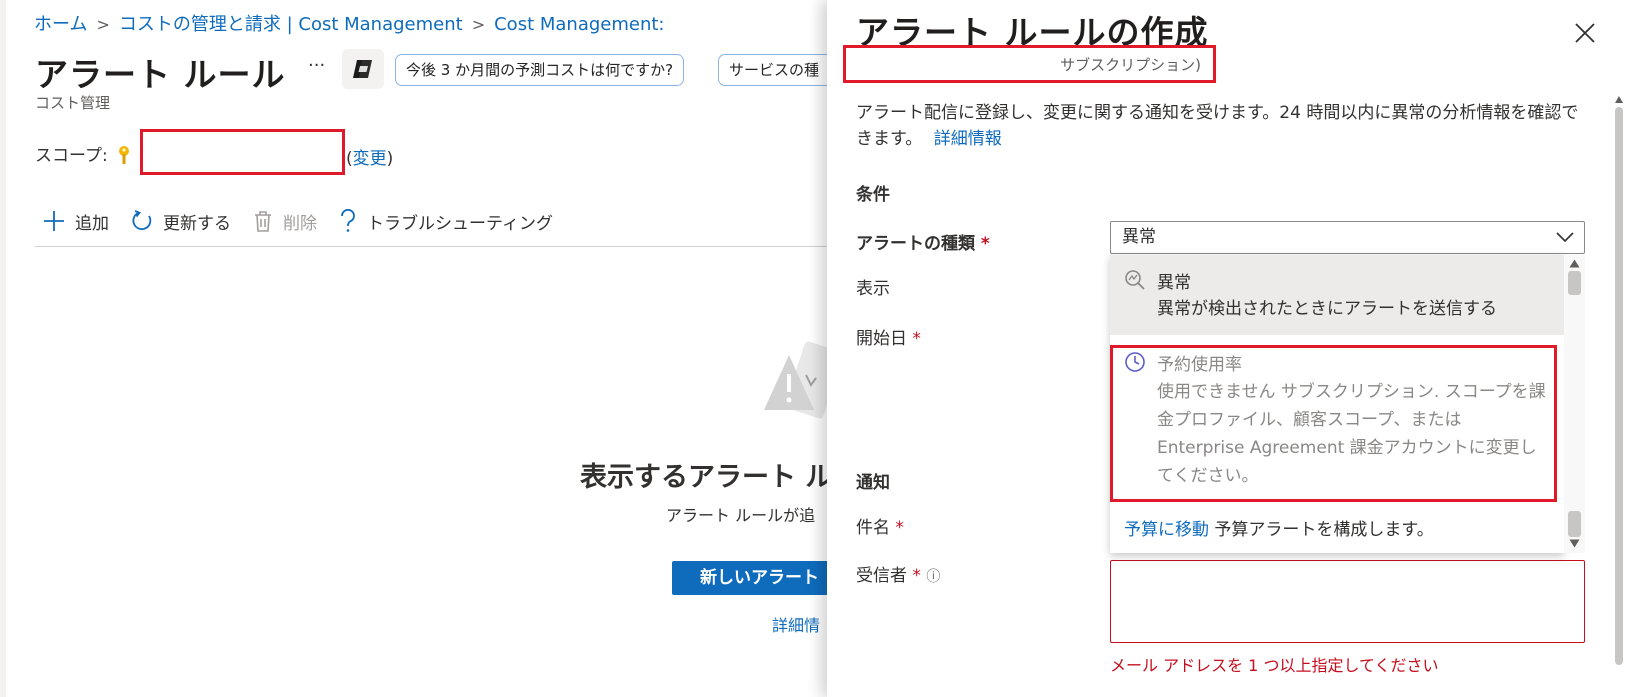 The image size is (1627, 697). Describe the element at coordinates (1327, 309) in the screenshot. I see `menu-option-description: 異常が検出されたときにアラートを送信する` at that location.